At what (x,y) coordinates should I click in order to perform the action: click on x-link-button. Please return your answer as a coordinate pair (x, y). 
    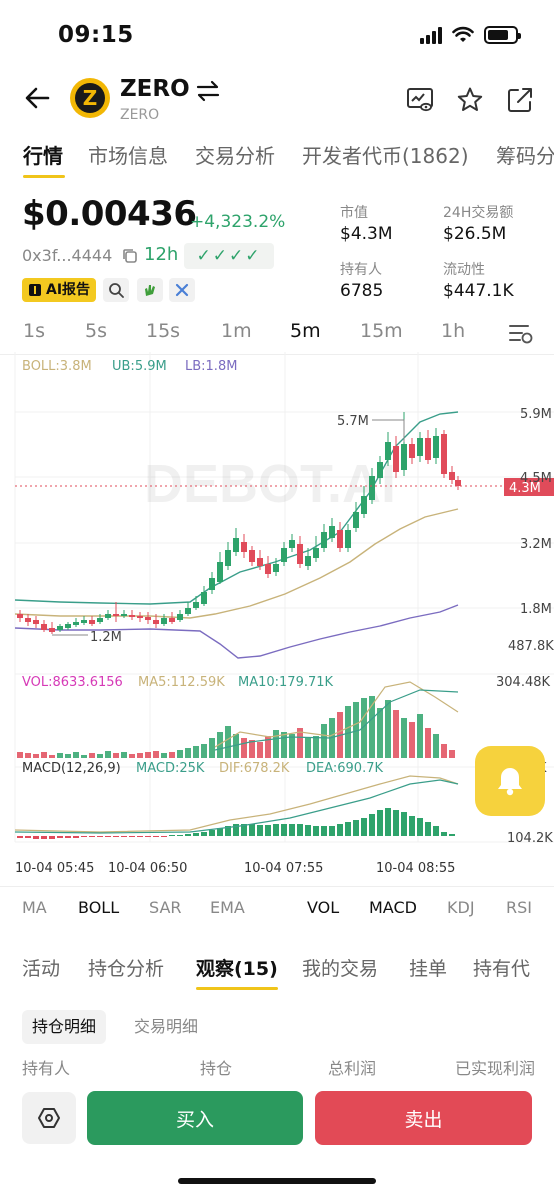
    Looking at the image, I should click on (182, 290).